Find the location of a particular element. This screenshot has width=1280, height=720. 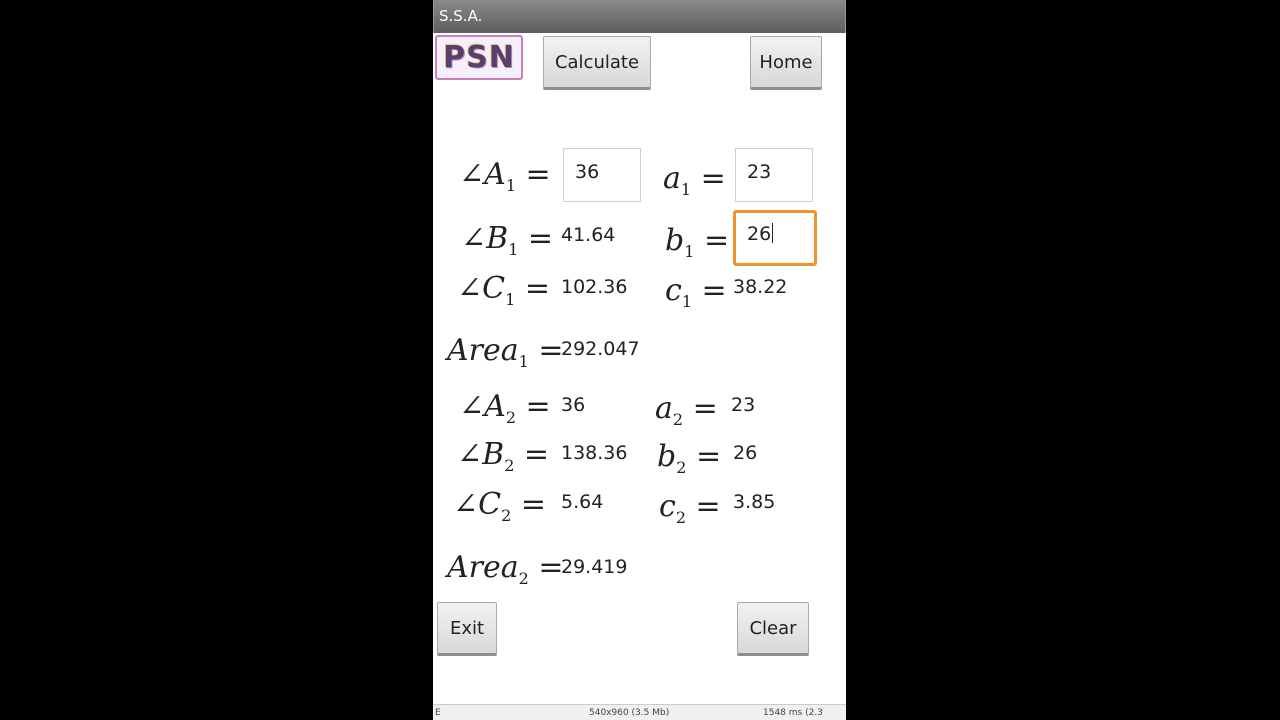

side-a1-input: 23 is located at coordinates (774, 175).